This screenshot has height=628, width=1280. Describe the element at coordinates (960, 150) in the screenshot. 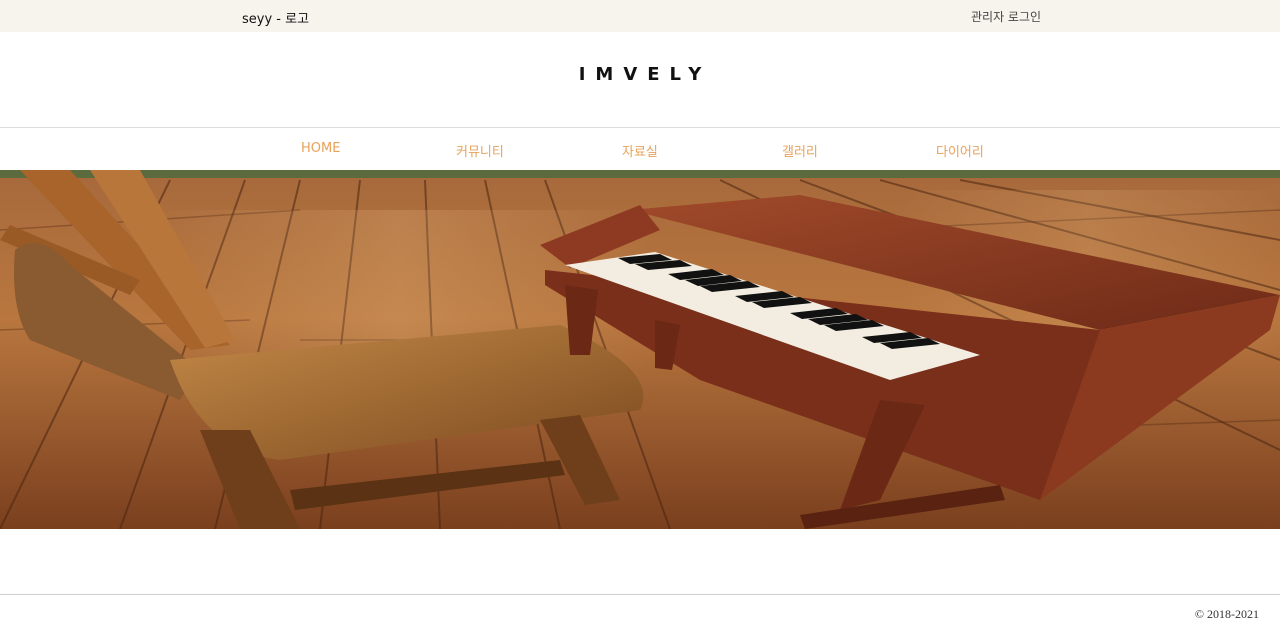

I see `nav-item-diary: 다이어리` at that location.